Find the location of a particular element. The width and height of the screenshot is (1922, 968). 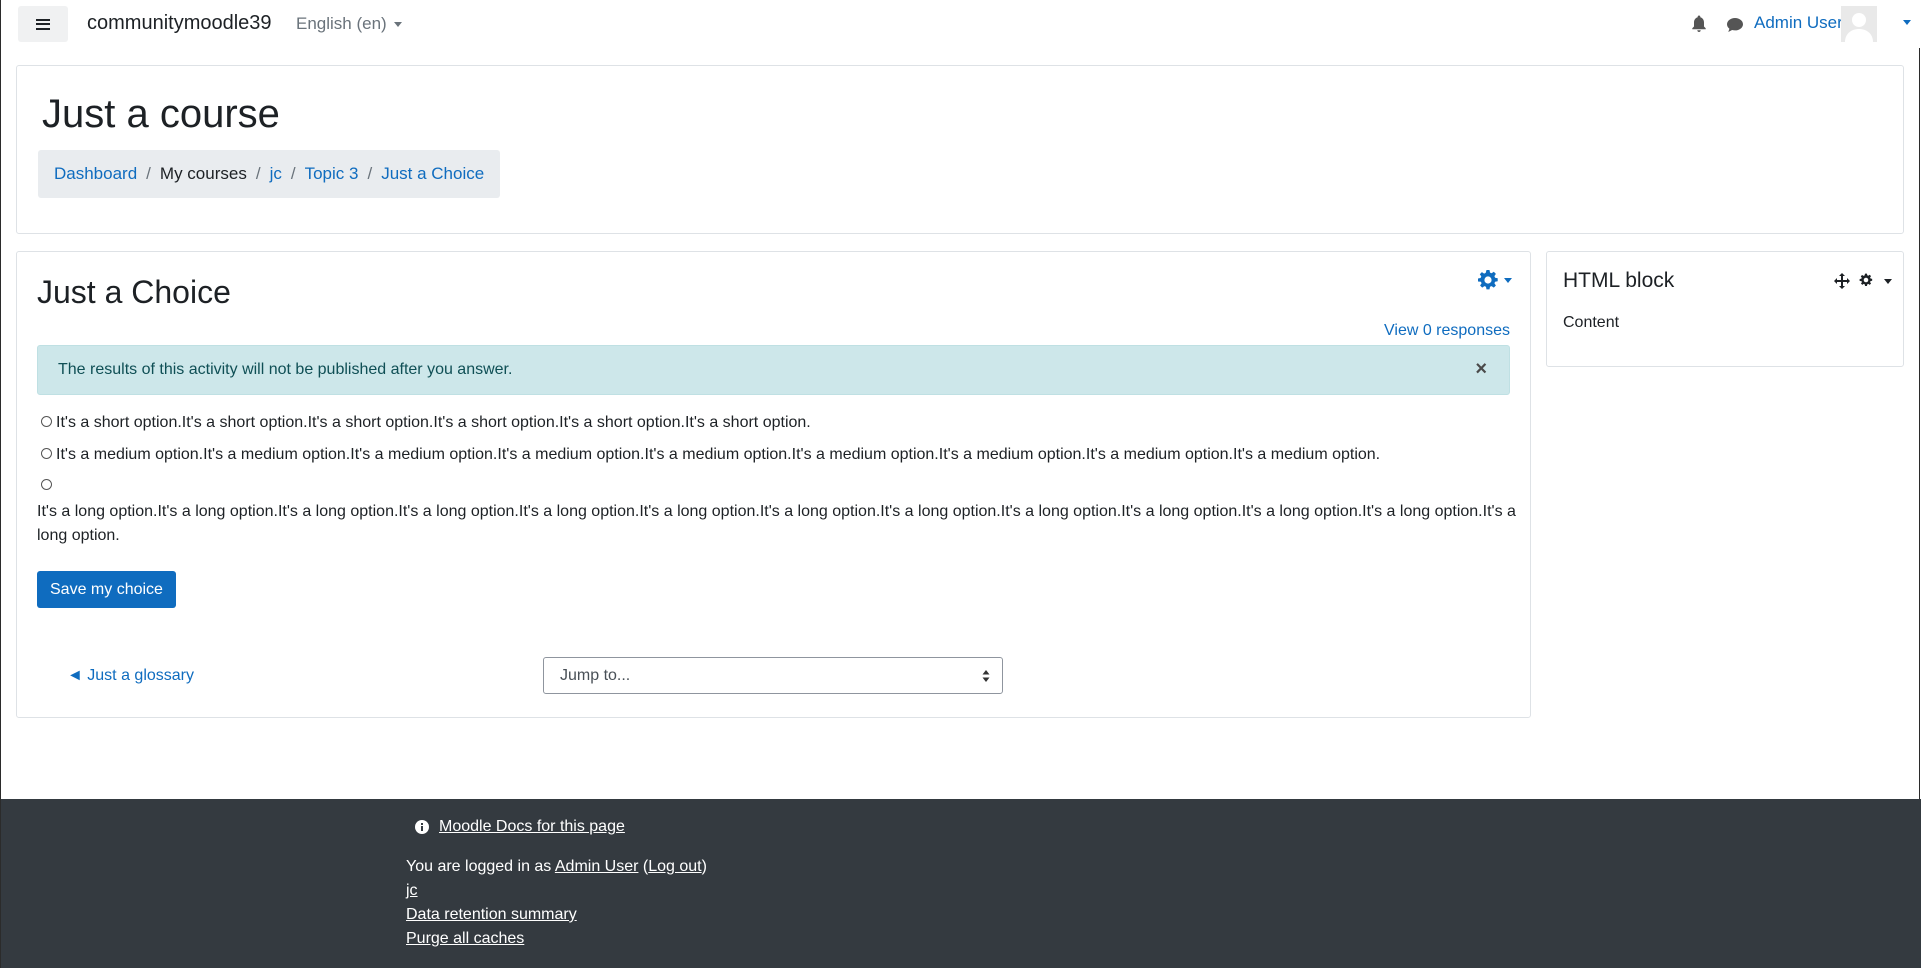

close-paren: ) is located at coordinates (704, 866).